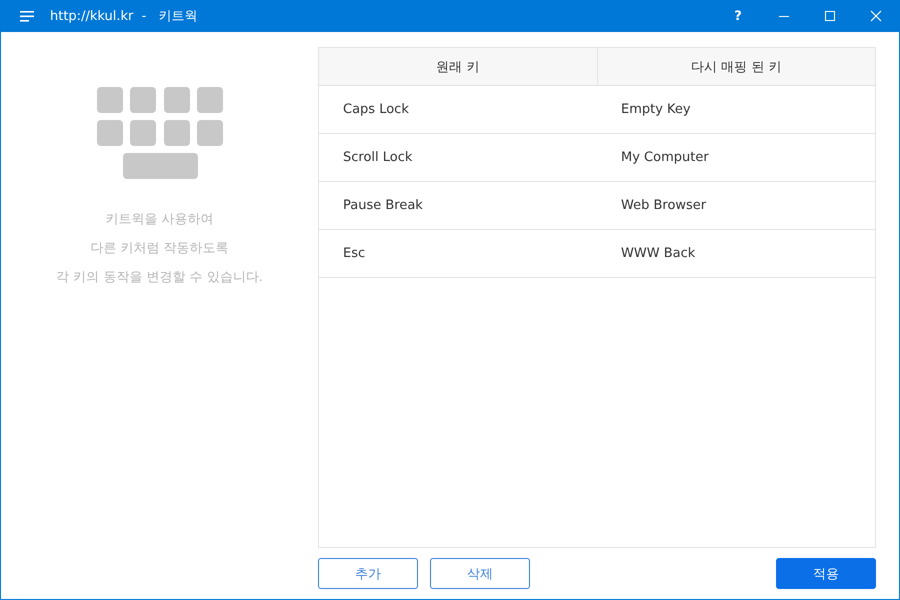  Describe the element at coordinates (826, 573) in the screenshot. I see `apply-button: 적용` at that location.